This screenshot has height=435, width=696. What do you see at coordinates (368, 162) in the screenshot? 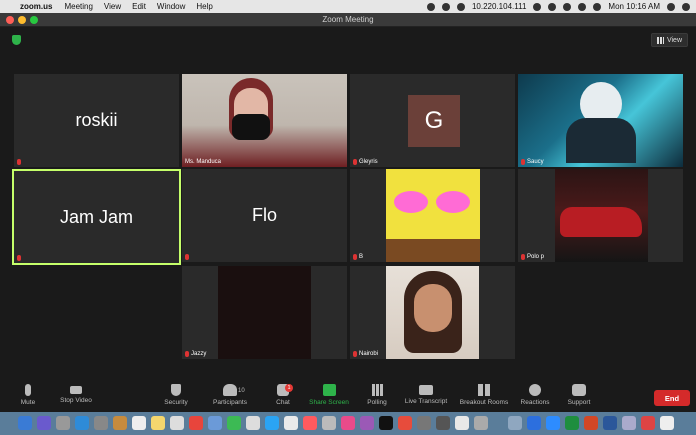
I see `participant-name: Gleyris` at bounding box center [368, 162].